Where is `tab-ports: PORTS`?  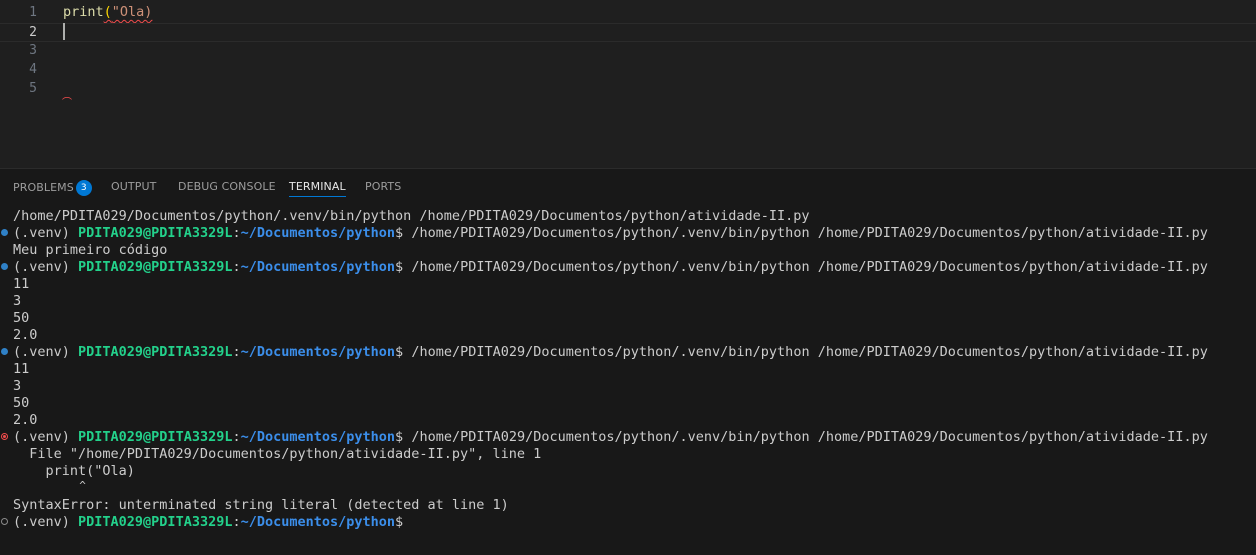 tab-ports: PORTS is located at coordinates (383, 191).